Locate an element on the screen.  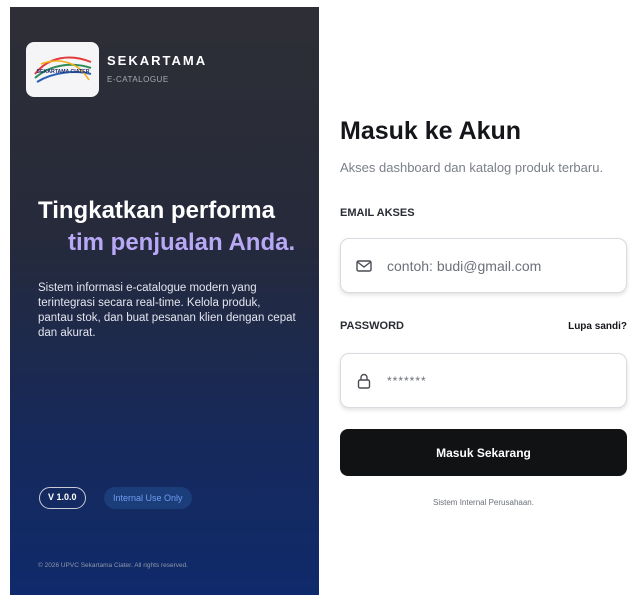
logo-swoosh-icon: SEKARTAMA CIATER is located at coordinates (62, 69).